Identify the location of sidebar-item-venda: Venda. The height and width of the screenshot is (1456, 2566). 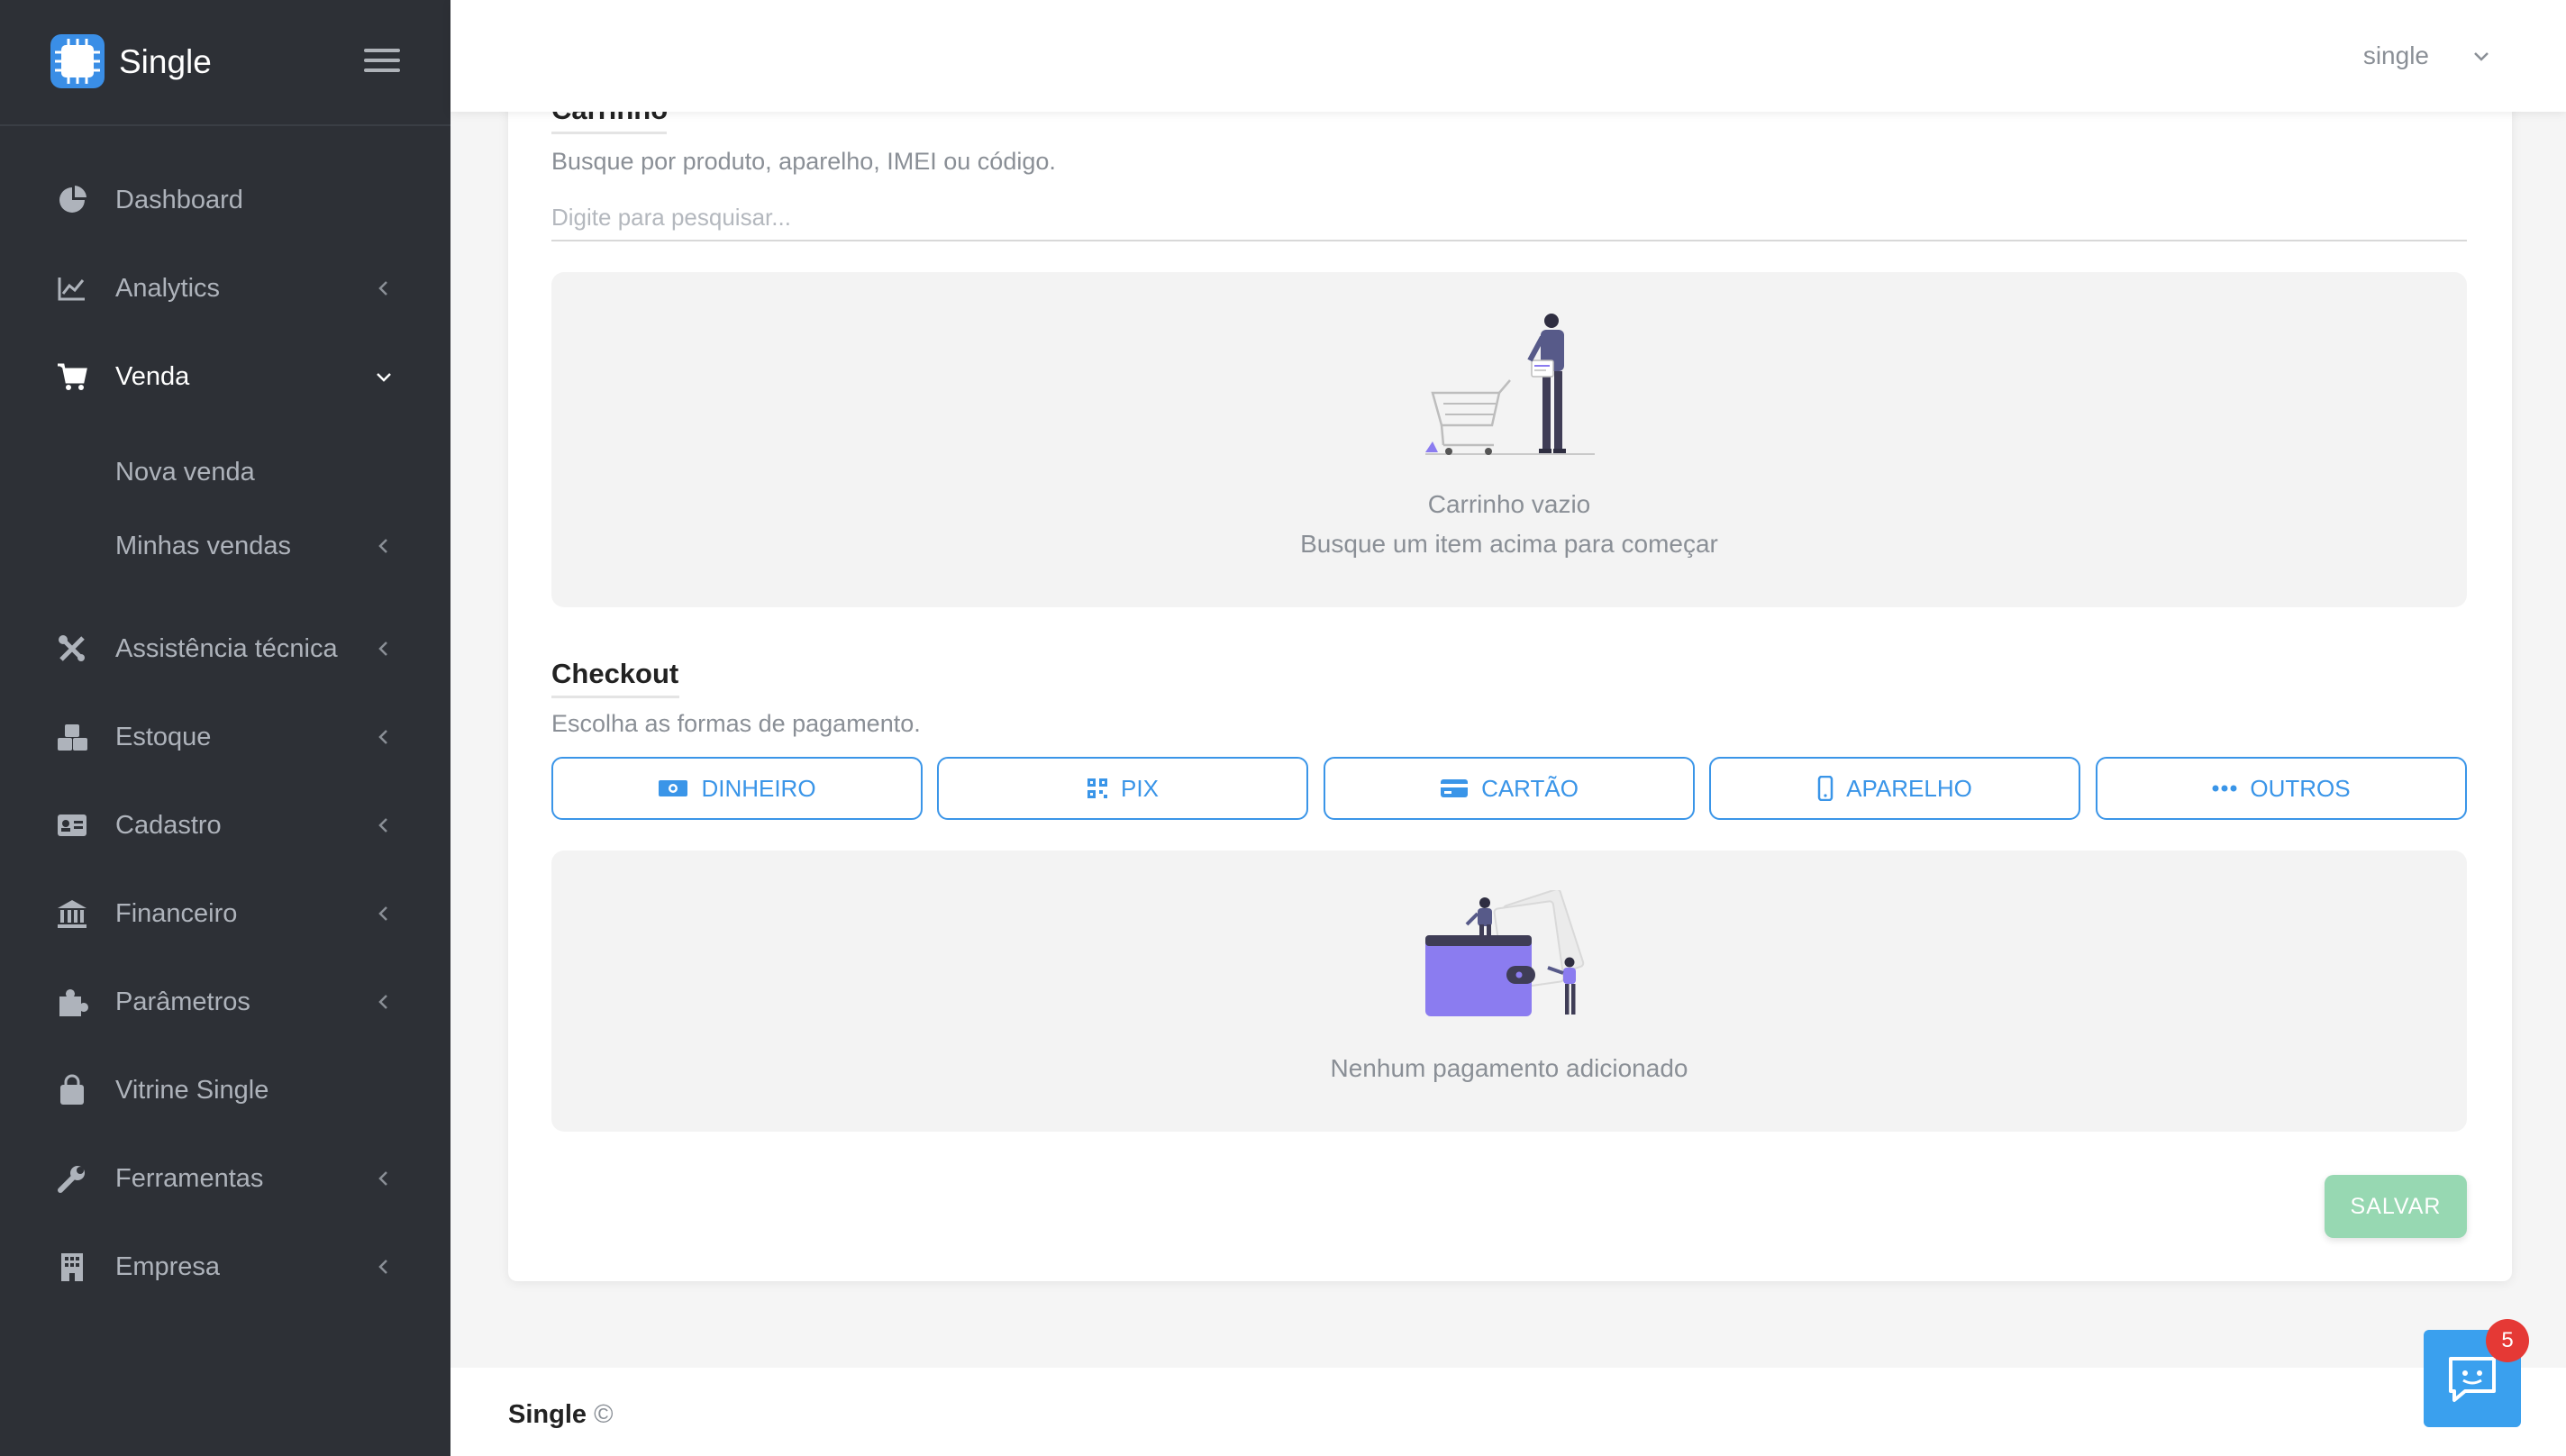
(225, 378).